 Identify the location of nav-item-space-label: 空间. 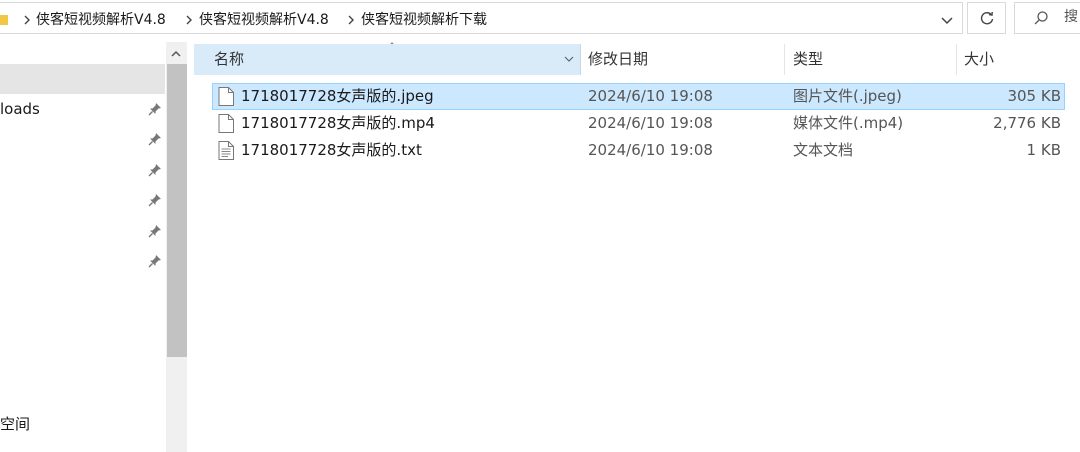
(15, 424).